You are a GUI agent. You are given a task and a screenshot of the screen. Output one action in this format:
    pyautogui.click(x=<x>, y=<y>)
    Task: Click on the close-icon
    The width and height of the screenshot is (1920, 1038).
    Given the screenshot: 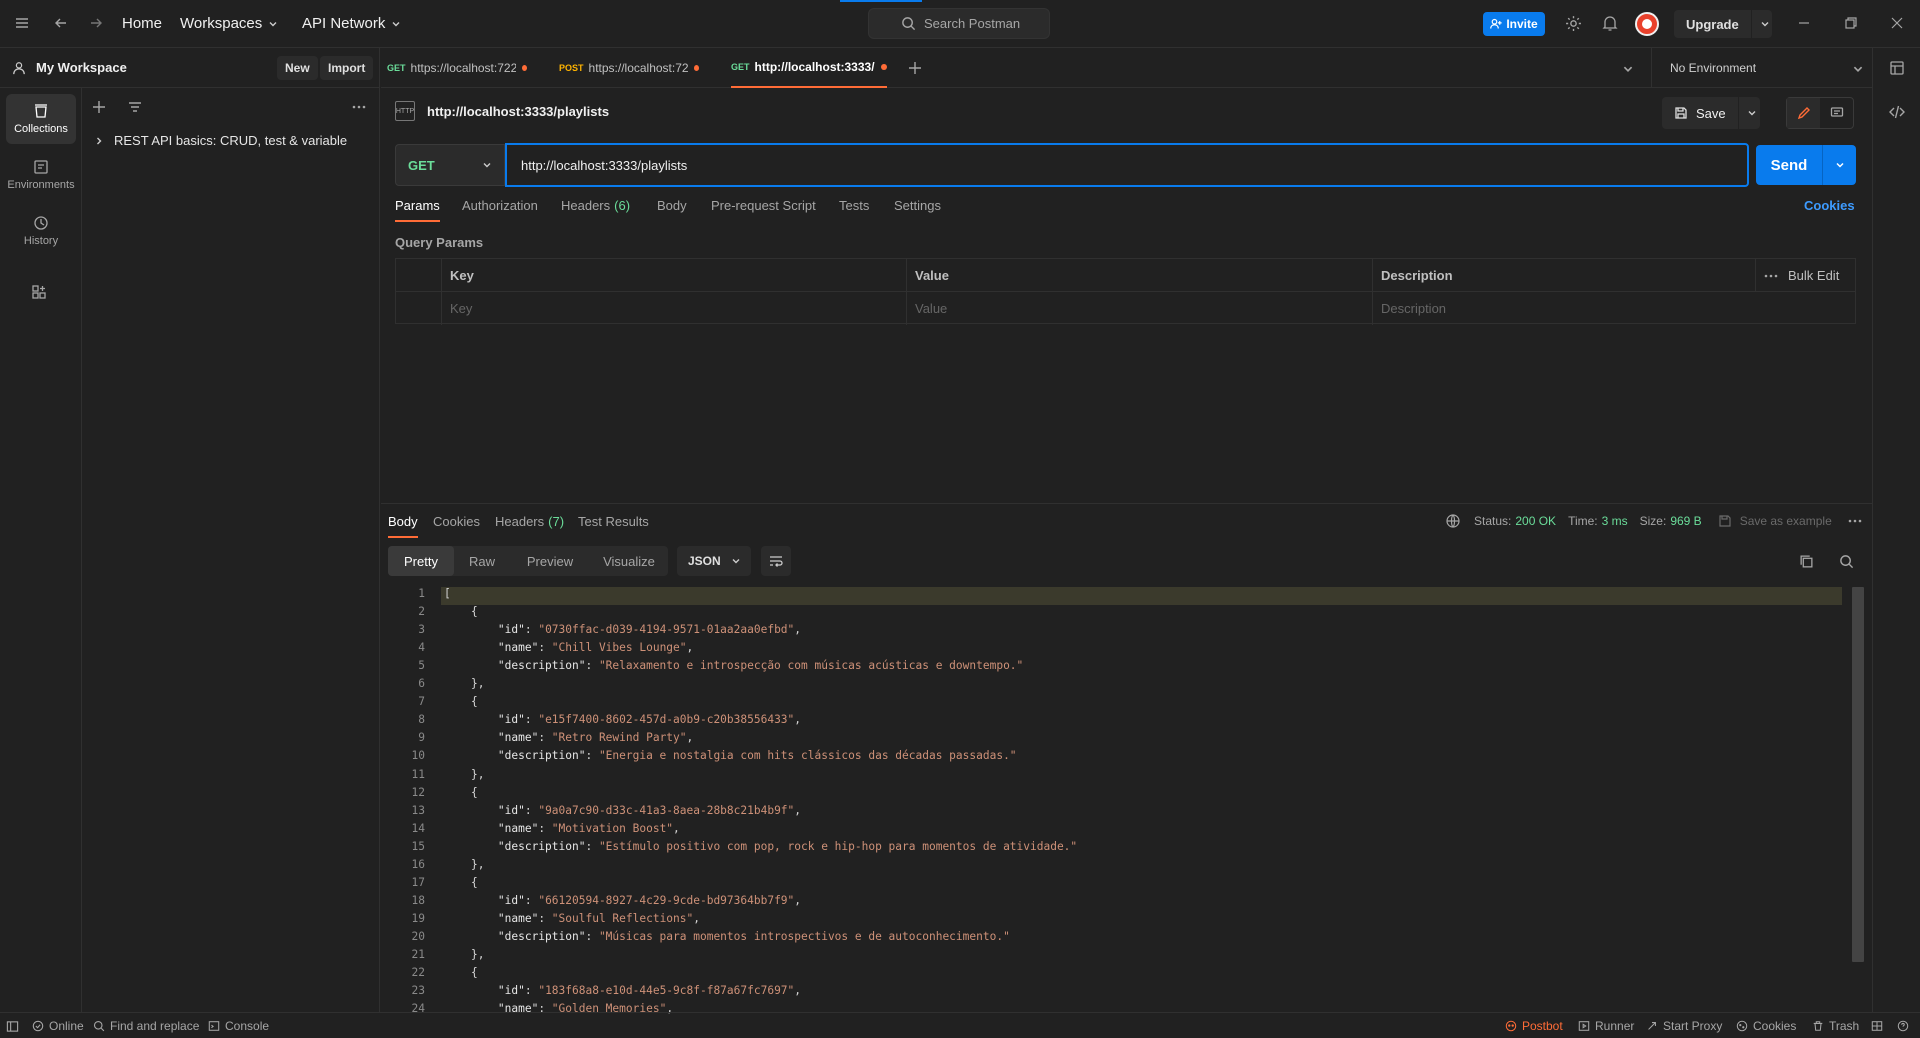 What is the action you would take?
    pyautogui.click(x=1897, y=23)
    